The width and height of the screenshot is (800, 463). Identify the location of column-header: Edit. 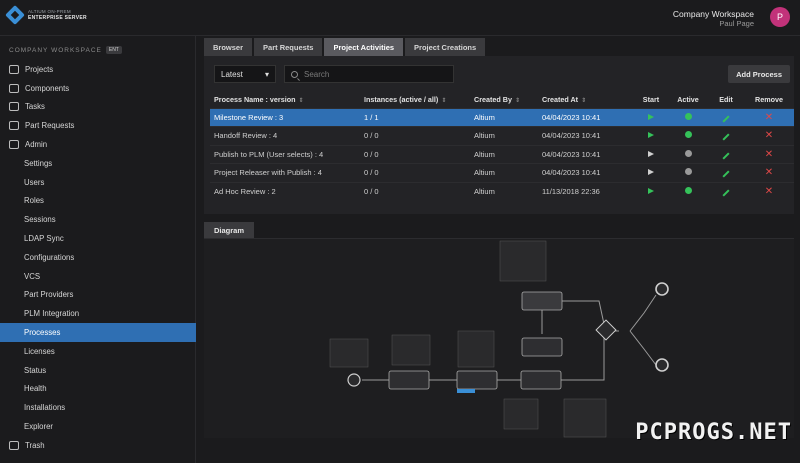
(726, 100).